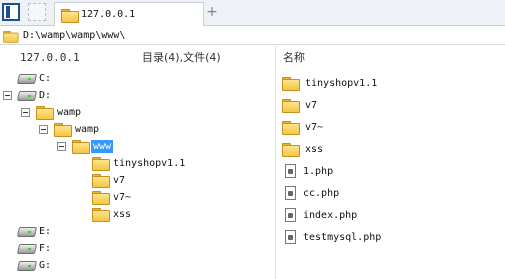  What do you see at coordinates (111, 197) in the screenshot?
I see `tree-item-v7-tilde: v7~` at bounding box center [111, 197].